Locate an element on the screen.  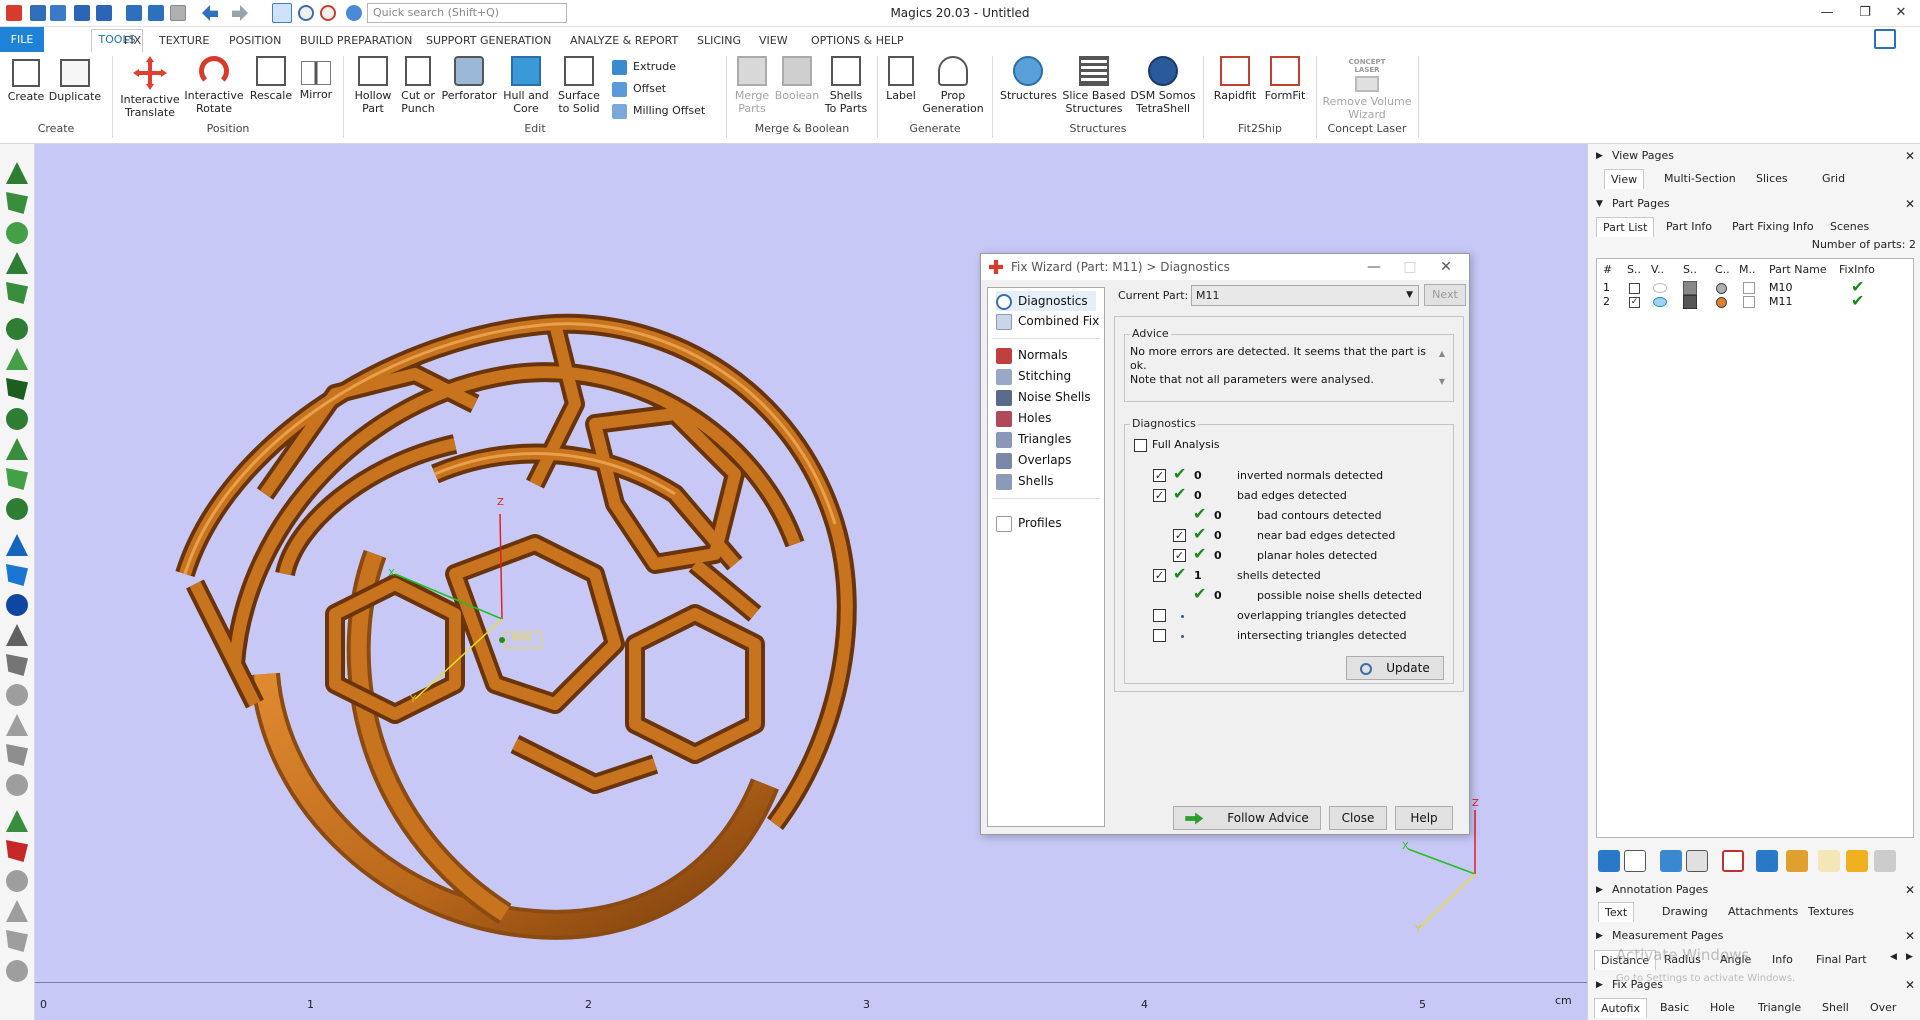
shade-icon is located at coordinates (17, 665).